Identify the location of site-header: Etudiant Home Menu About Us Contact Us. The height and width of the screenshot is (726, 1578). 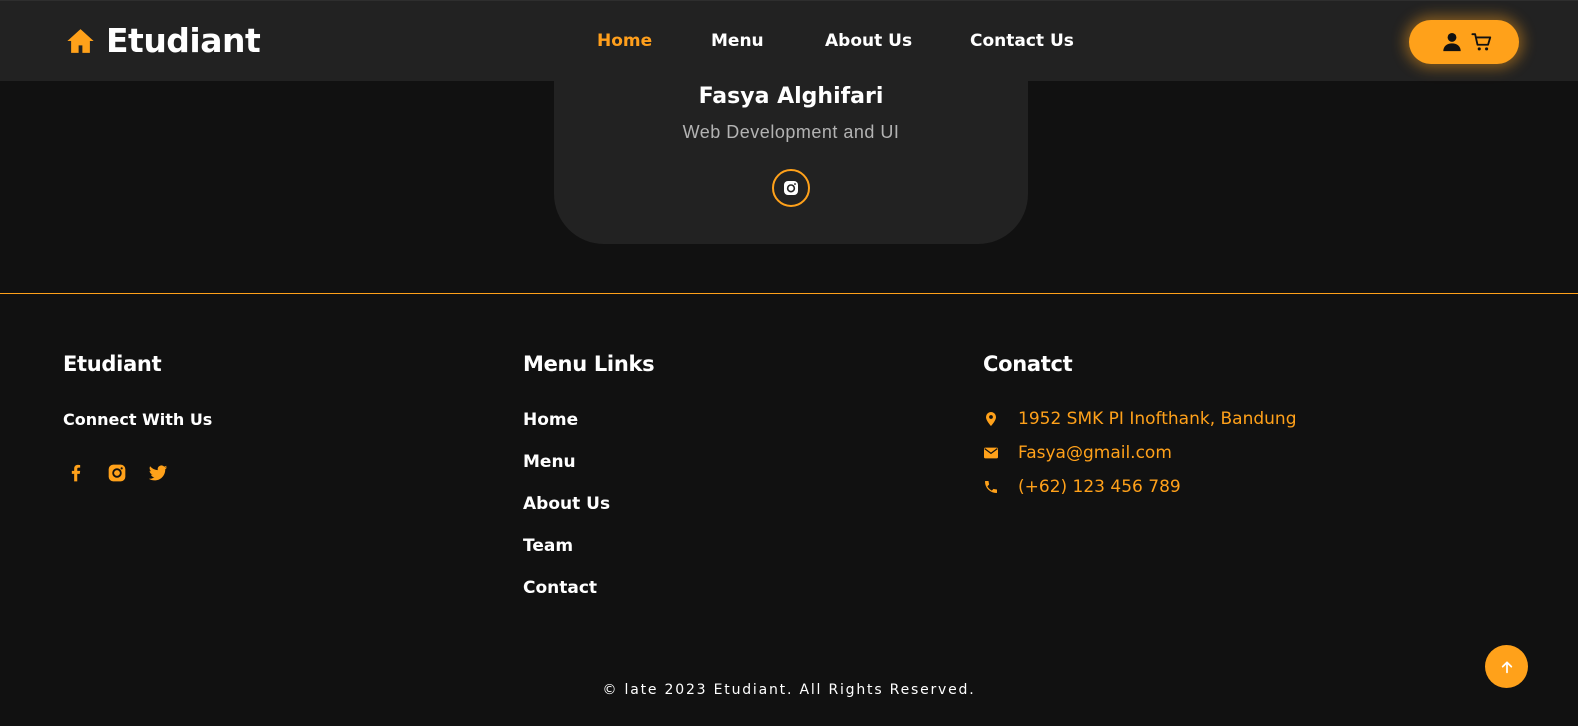
(789, 40).